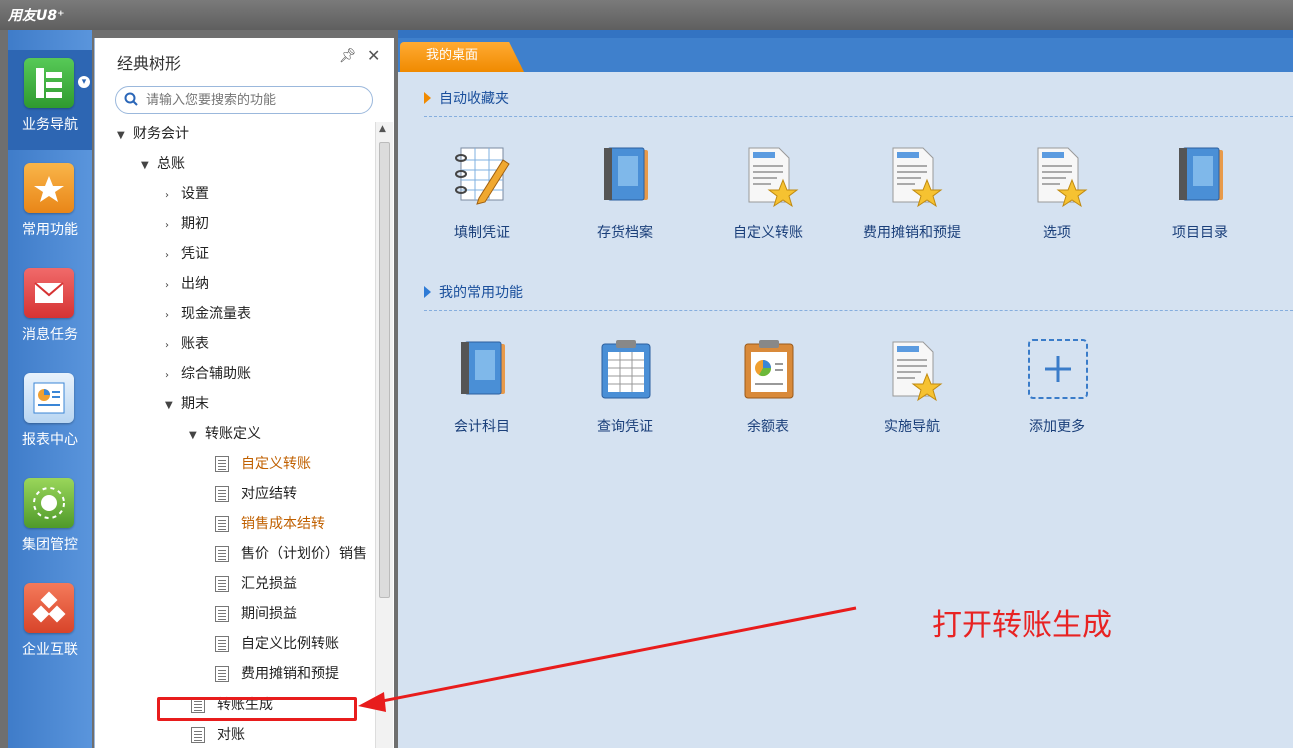  Describe the element at coordinates (187, 194) in the screenshot. I see `tree-node-settings: › 设置` at that location.